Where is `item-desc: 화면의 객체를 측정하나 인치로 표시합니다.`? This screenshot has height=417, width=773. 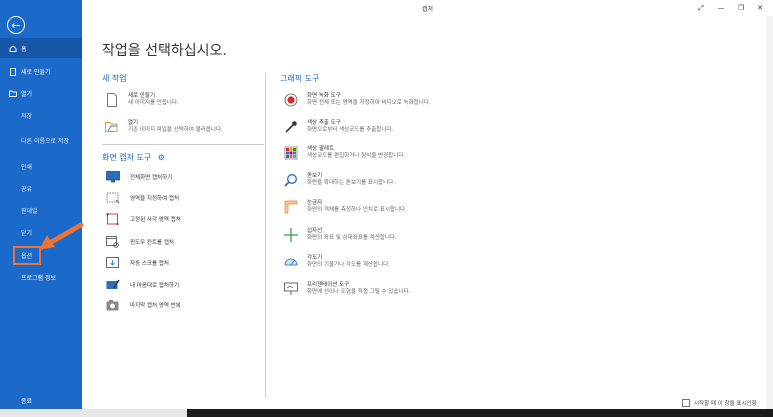 item-desc: 화면의 객체를 측정하나 인치로 표시합니다. is located at coordinates (357, 210).